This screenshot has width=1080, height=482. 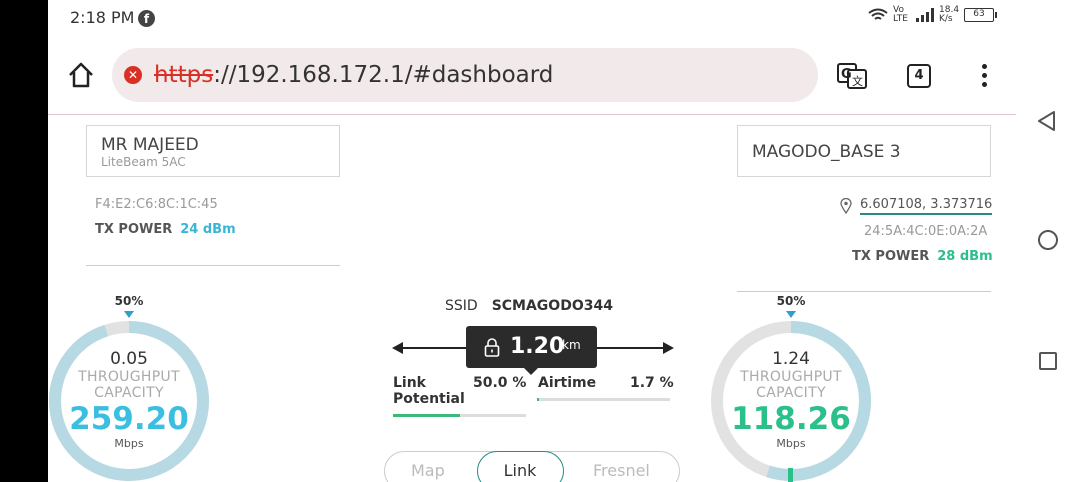 I want to click on android-nav-bar, so click(x=1048, y=241).